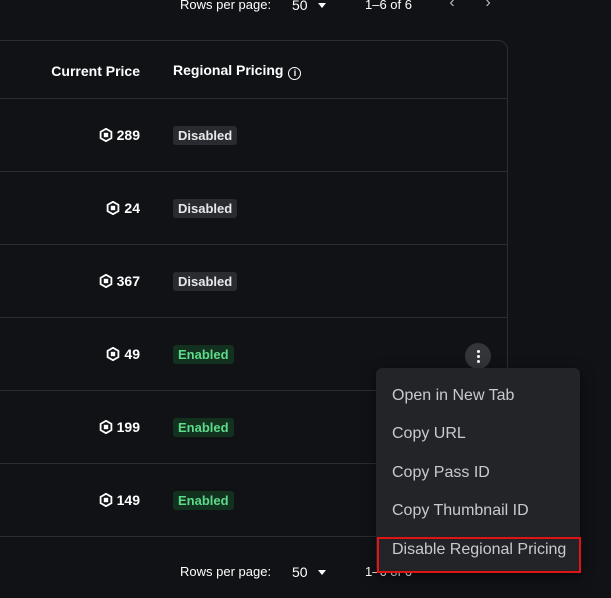 Image resolution: width=611 pixels, height=598 pixels. Describe the element at coordinates (132, 208) in the screenshot. I see `price-value: 24` at that location.